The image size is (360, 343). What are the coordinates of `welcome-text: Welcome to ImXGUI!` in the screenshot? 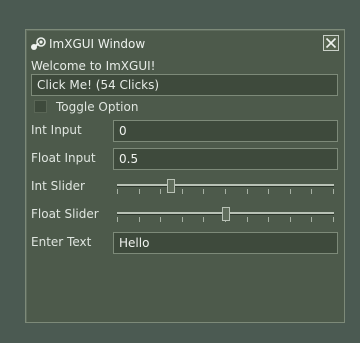 It's located at (93, 66).